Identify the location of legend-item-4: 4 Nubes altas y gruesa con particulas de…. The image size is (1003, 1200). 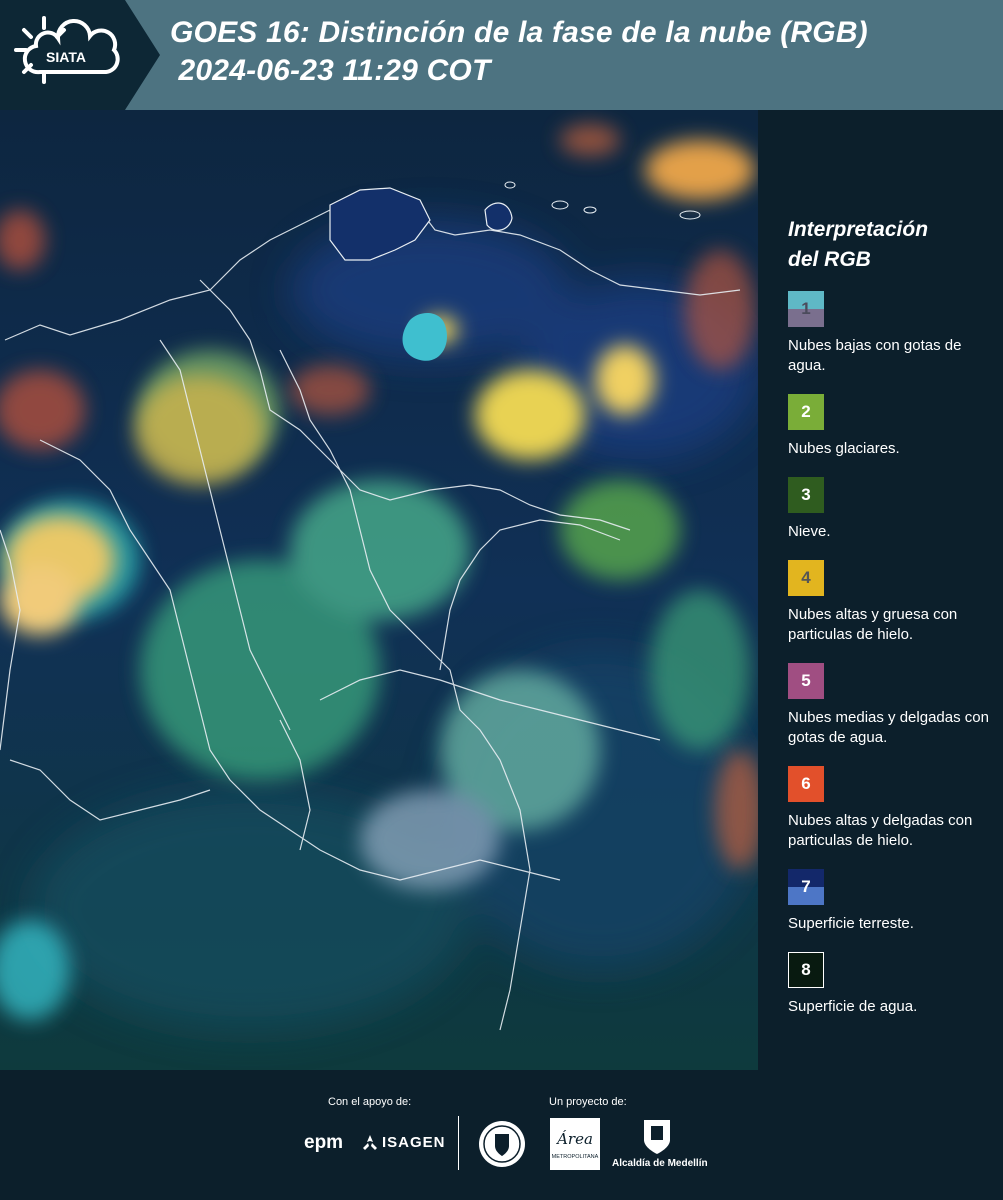
(890, 602).